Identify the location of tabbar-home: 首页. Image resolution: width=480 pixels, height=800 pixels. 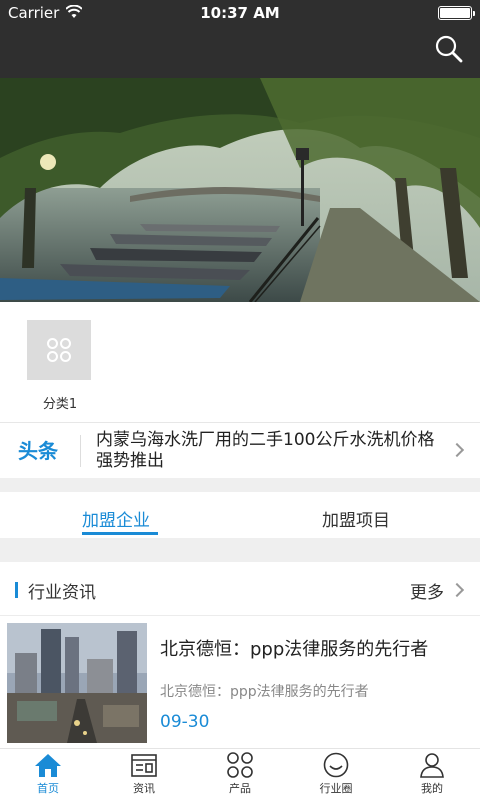
(48, 774).